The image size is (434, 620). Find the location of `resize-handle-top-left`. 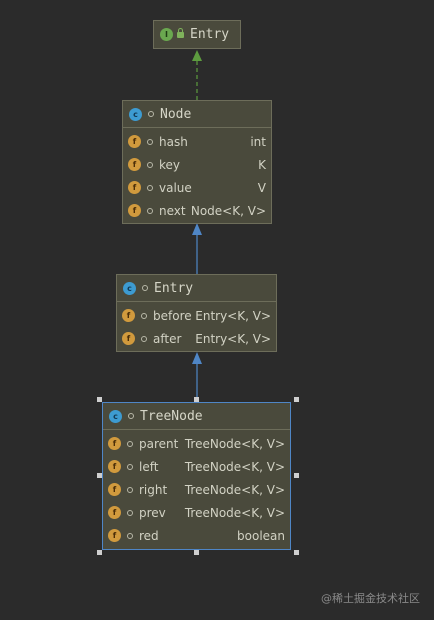

resize-handle-top-left is located at coordinates (99, 399).